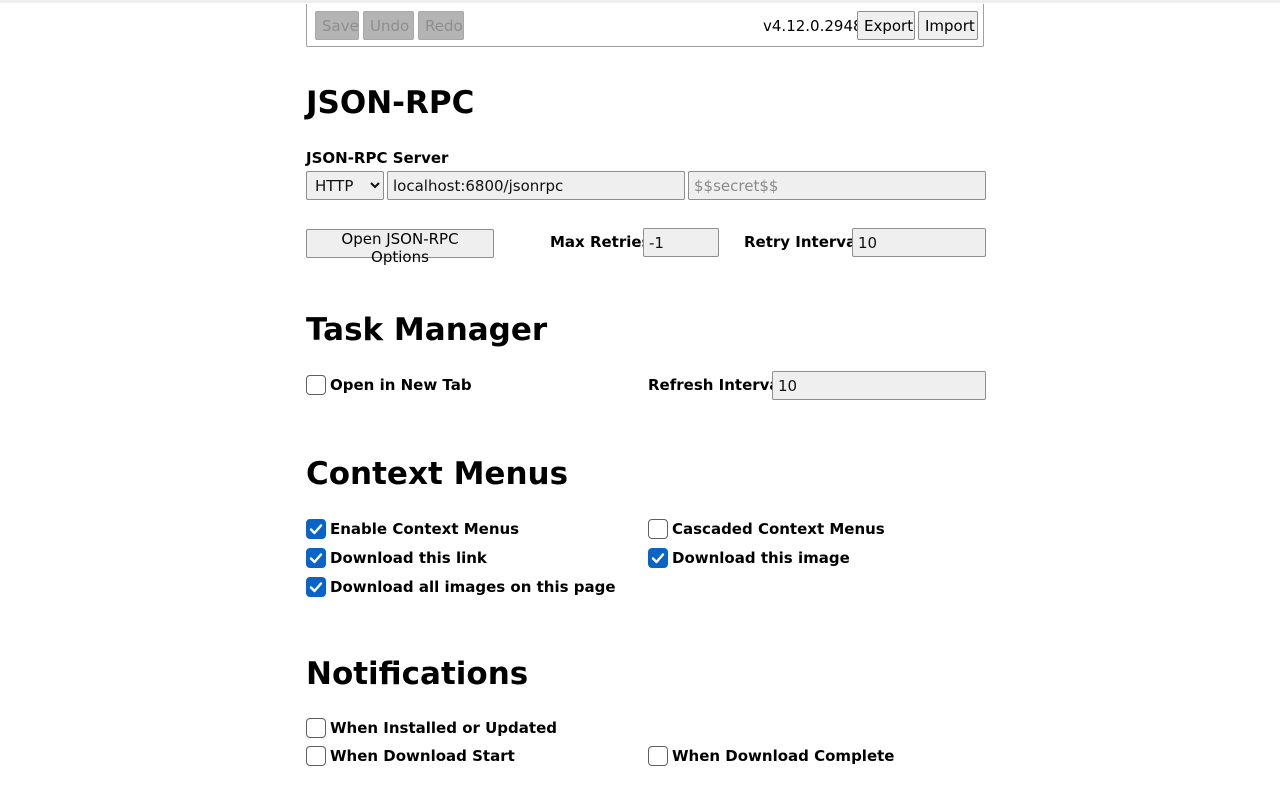  I want to click on enable-context-menus-row: Enable Context Menus, so click(412, 529).